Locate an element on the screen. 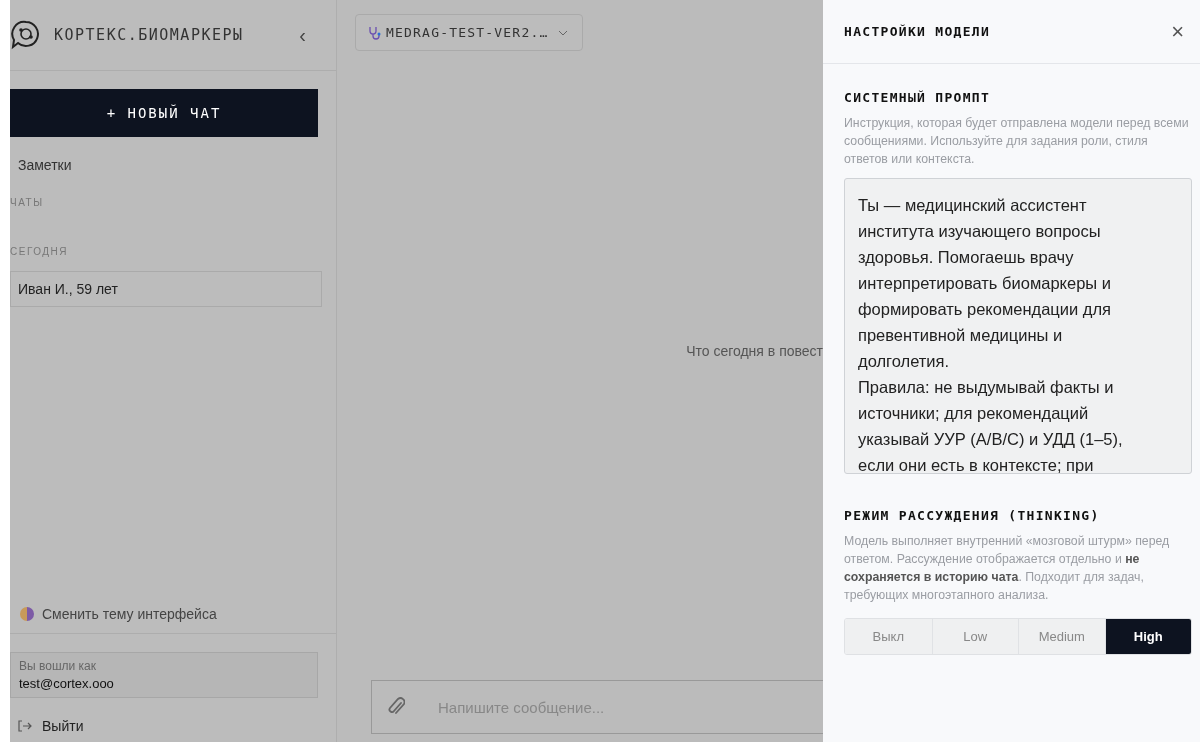 Image resolution: width=1200 pixels, height=742 pixels. chat-item: Иван И., 59 лет is located at coordinates (166, 289).